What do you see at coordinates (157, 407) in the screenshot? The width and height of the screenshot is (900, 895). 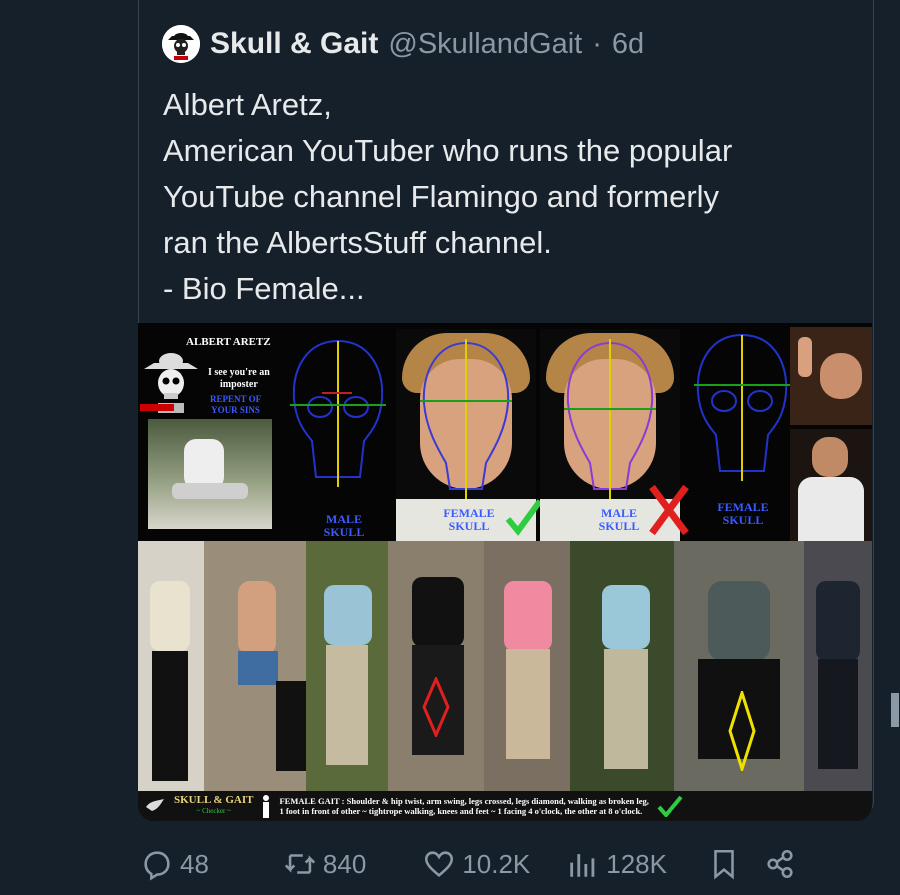 I see `skull-red-bar` at bounding box center [157, 407].